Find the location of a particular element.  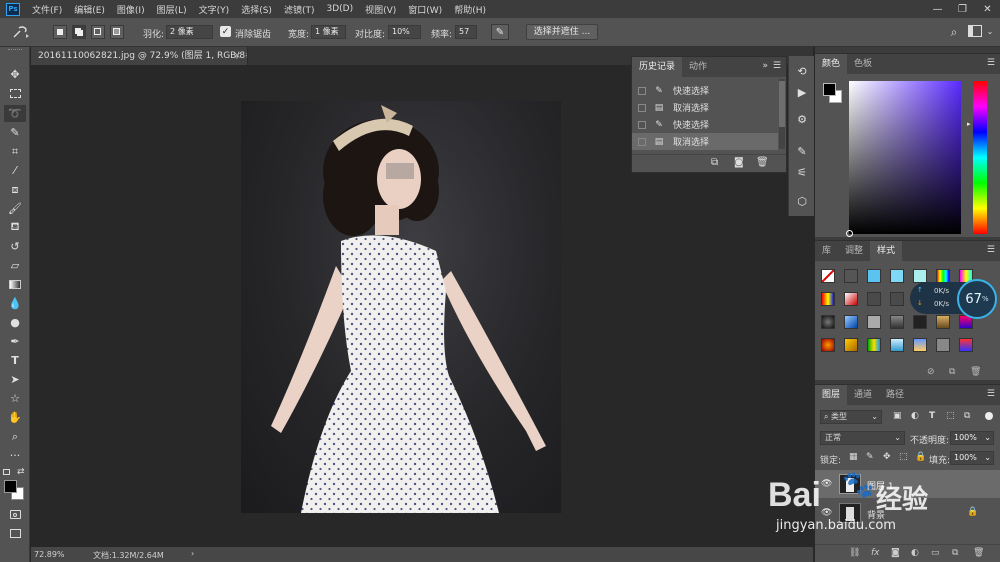

layer-filter-select: ⌕ 类型 ⌄ is located at coordinates (851, 417).